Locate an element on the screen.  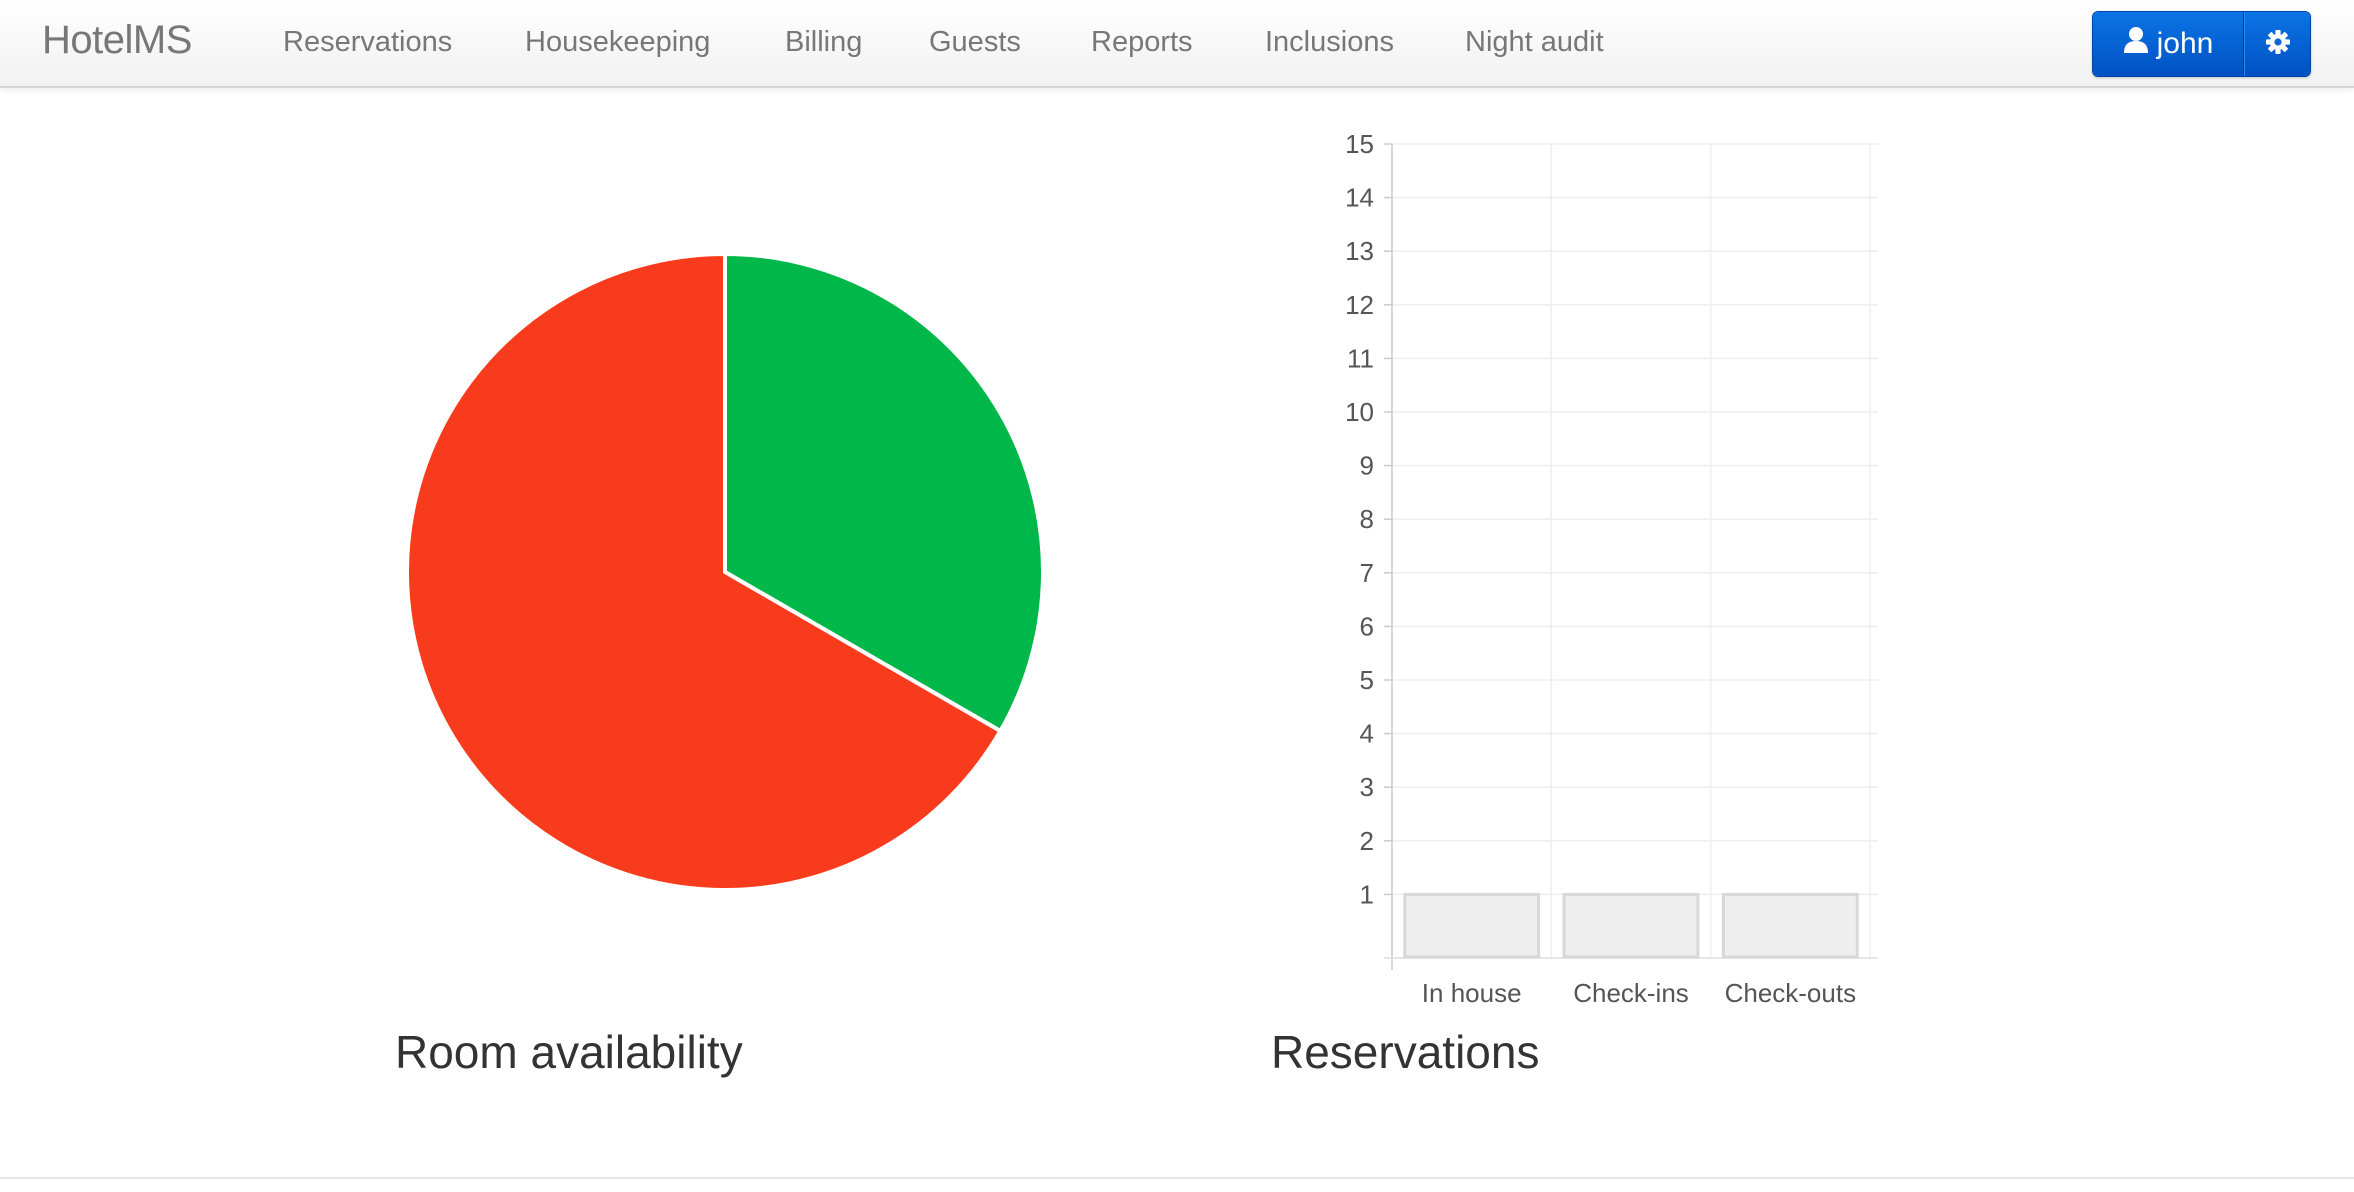
bar-in-house is located at coordinates (1472, 925).